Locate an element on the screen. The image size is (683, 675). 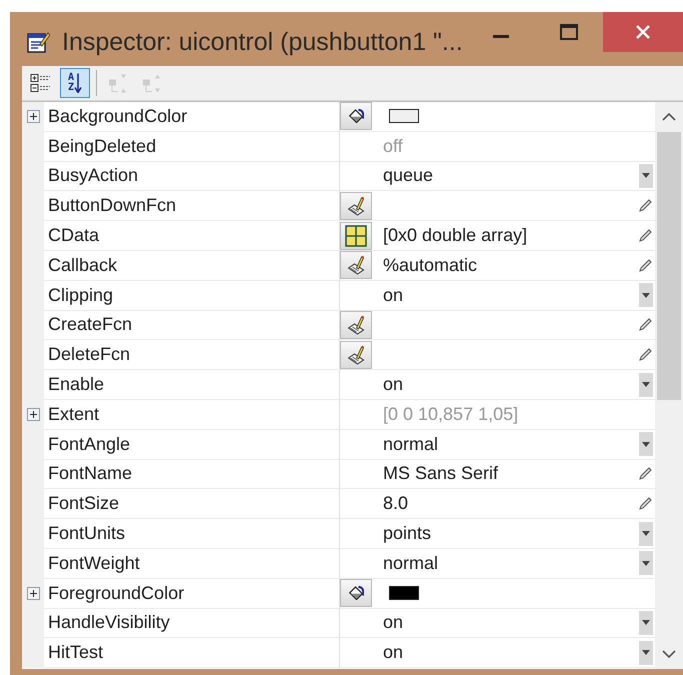
property-name: HandleVisibility is located at coordinates (192, 623).